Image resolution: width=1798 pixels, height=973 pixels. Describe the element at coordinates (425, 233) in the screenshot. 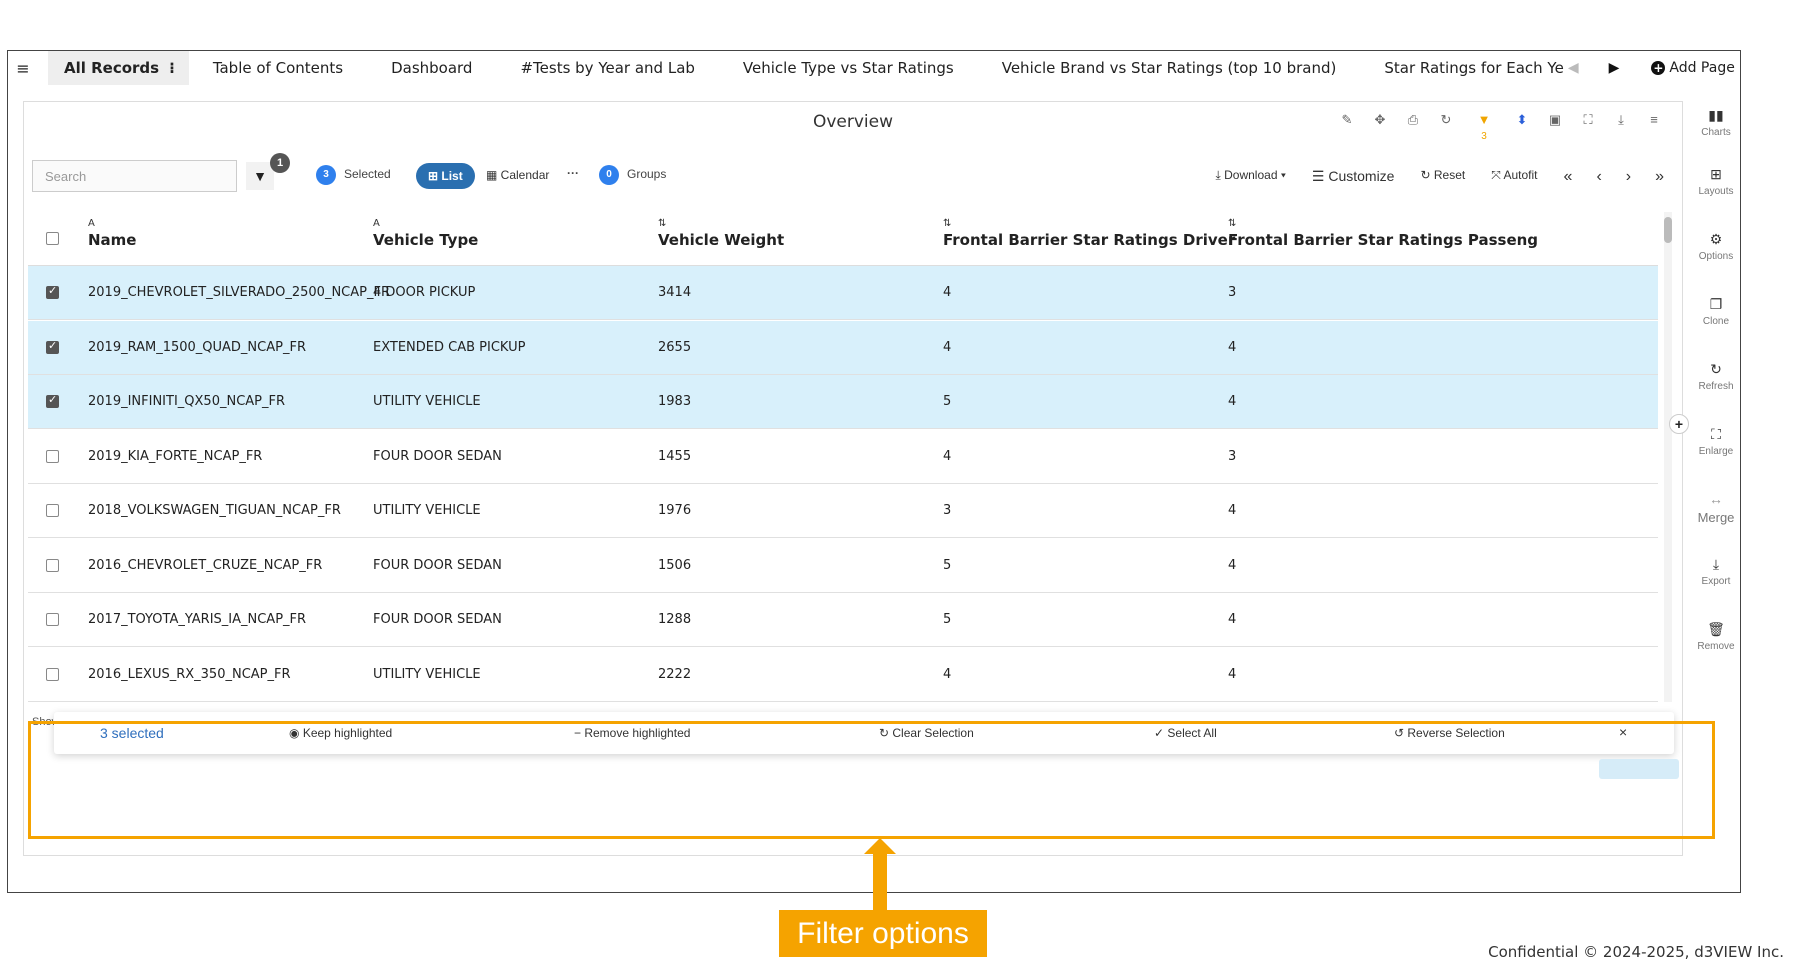

I see `column-header-vehicle-type: A Vehicle Type` at that location.